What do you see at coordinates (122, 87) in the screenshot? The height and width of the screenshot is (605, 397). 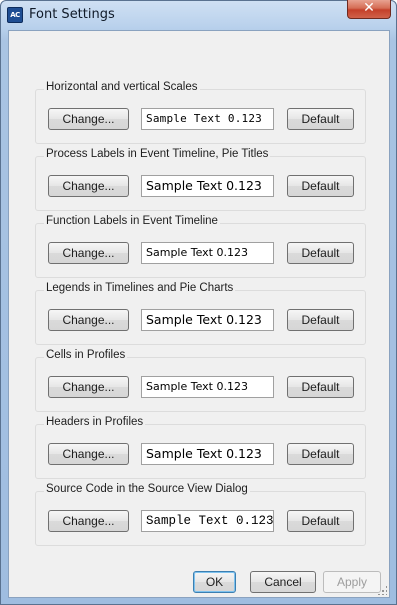 I see `group-label: Horizontal and vertical Scales` at bounding box center [122, 87].